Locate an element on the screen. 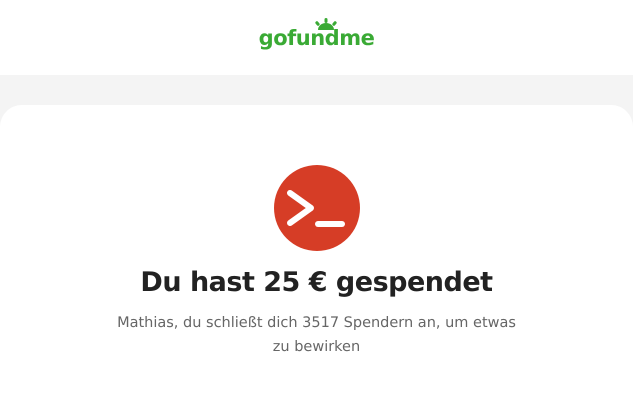  terminal-icon is located at coordinates (317, 208).